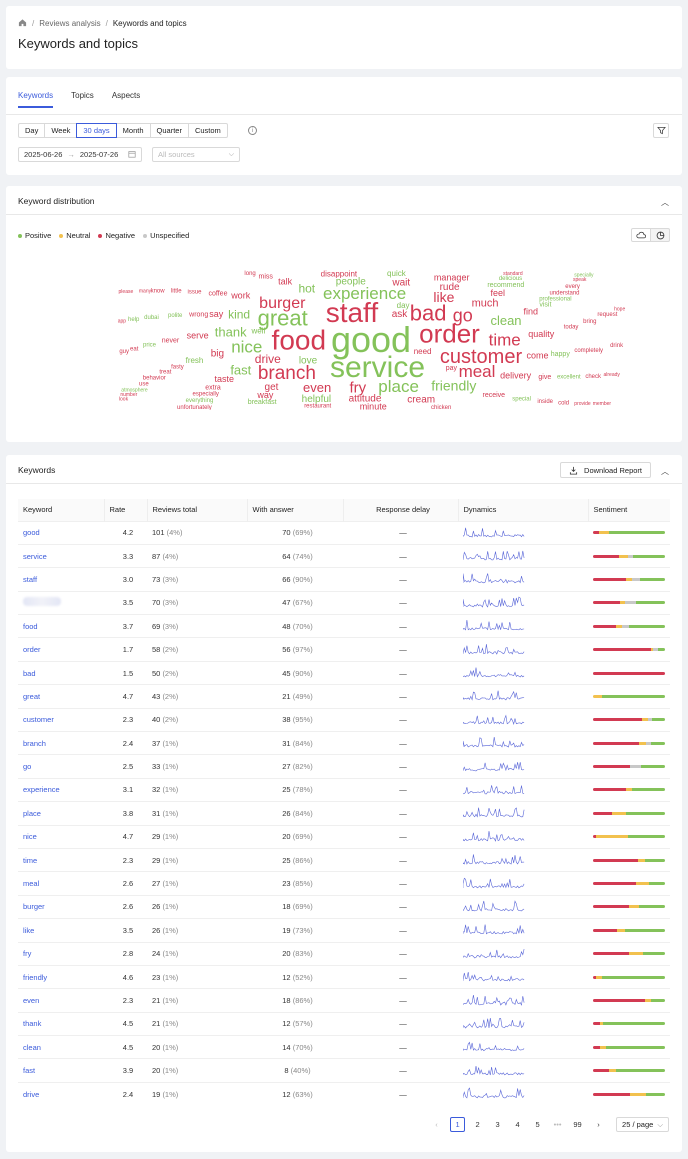 Image resolution: width=688 pixels, height=1159 pixels. I want to click on cloud-word: drink, so click(617, 346).